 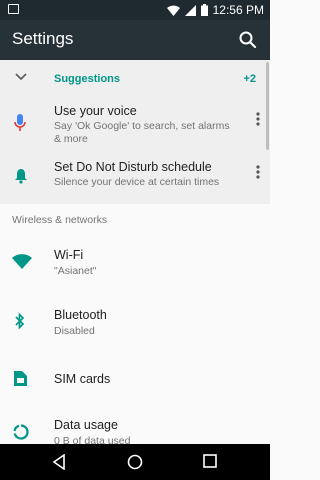 What do you see at coordinates (86, 425) in the screenshot?
I see `item-title: Data usage` at bounding box center [86, 425].